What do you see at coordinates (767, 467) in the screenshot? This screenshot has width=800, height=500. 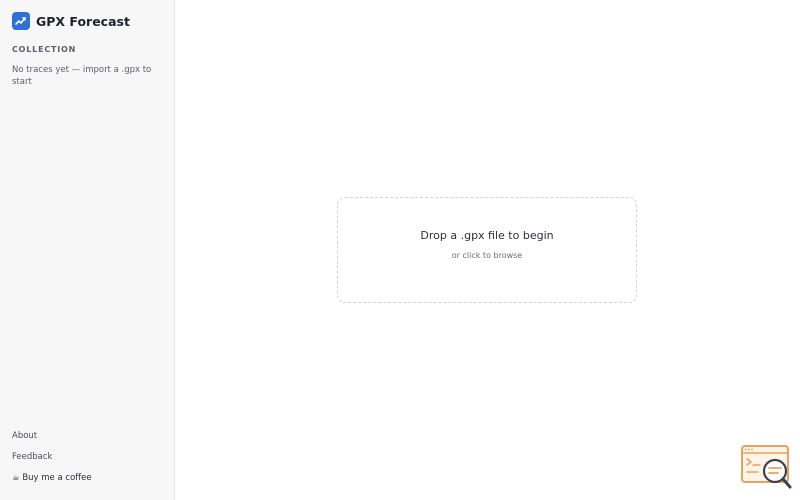 I see `code-window-search-icon` at bounding box center [767, 467].